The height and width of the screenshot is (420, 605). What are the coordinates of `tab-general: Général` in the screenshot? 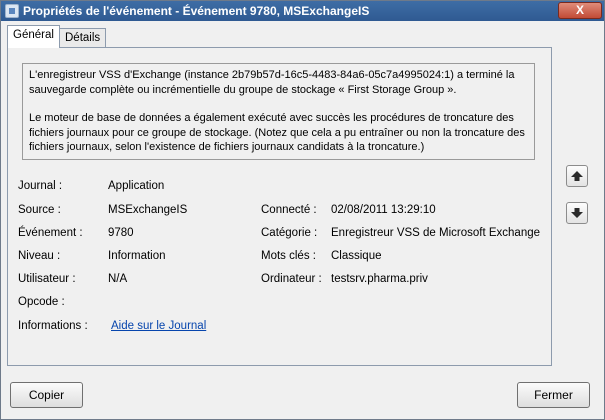 It's located at (33, 36).